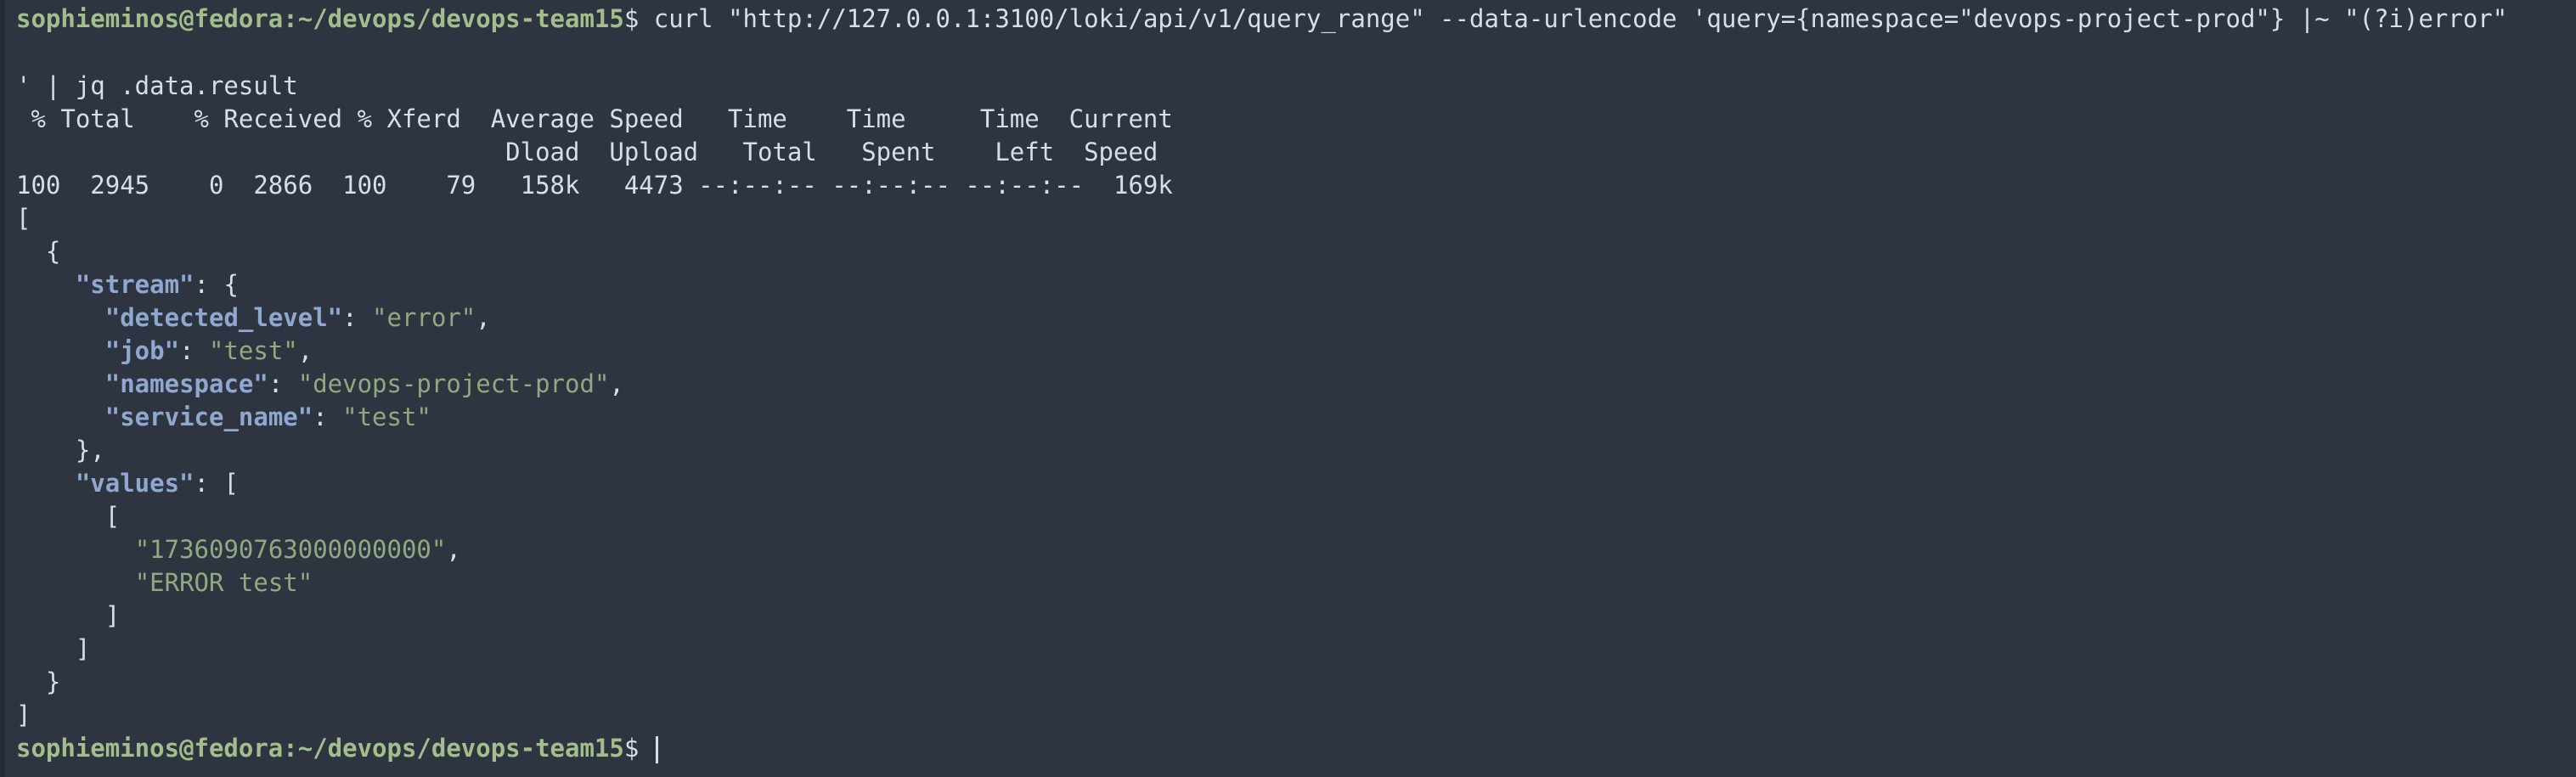 The height and width of the screenshot is (777, 2576). I want to click on text-cursor, so click(656, 749).